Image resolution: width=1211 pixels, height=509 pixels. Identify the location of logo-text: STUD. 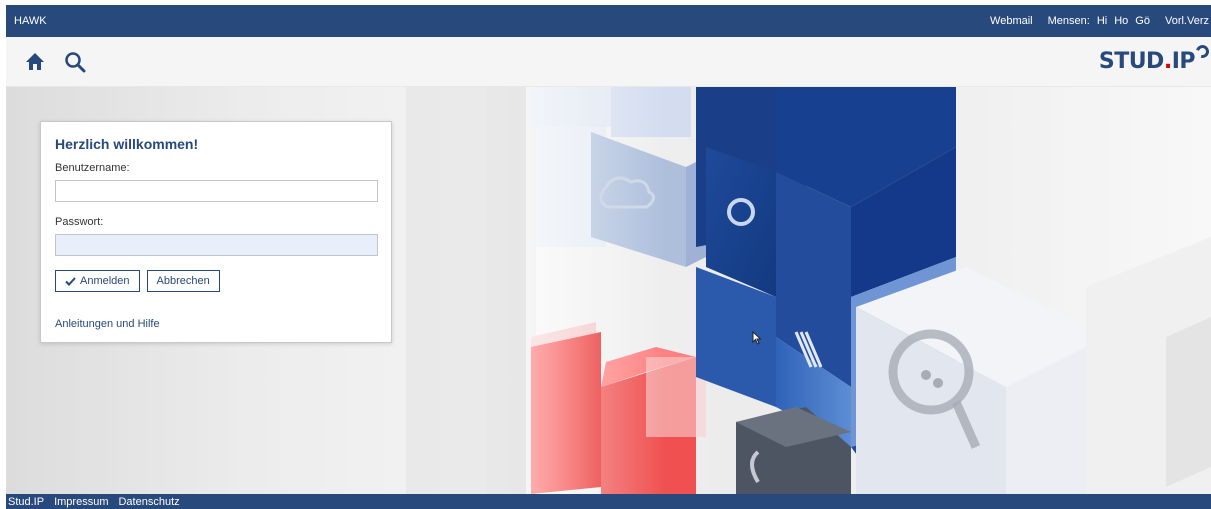
(1131, 61).